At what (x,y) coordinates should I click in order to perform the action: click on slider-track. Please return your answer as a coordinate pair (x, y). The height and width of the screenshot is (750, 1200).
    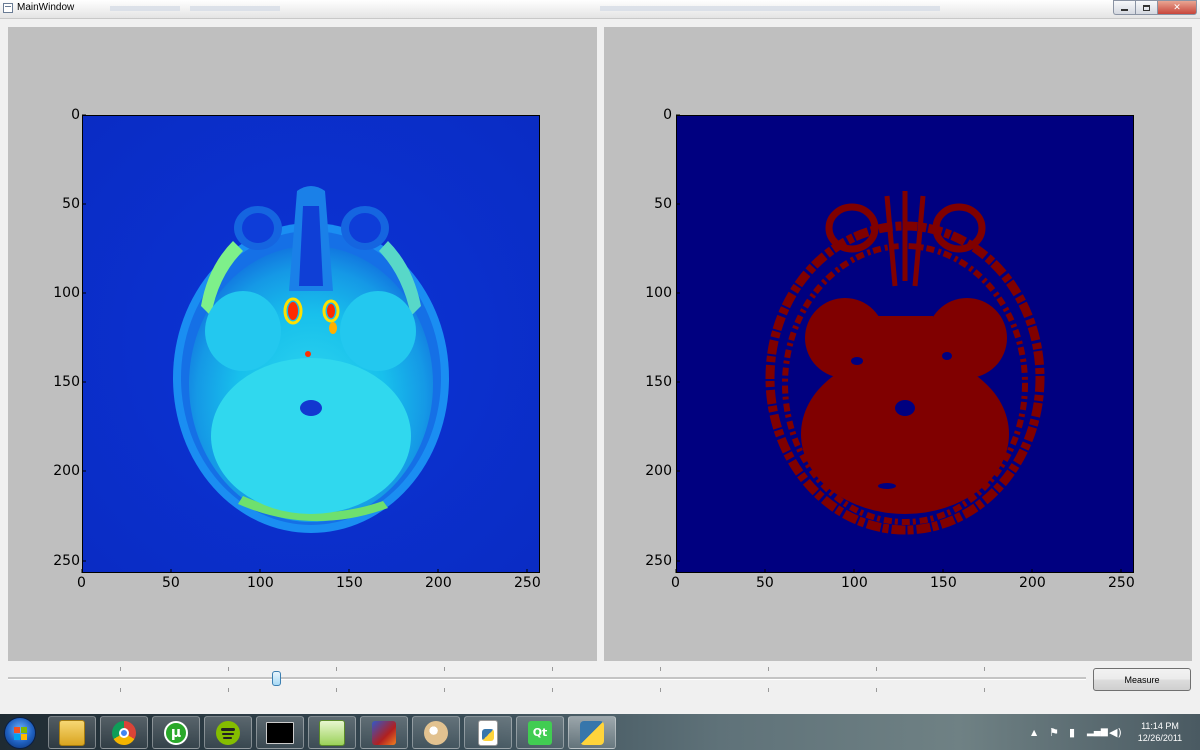
    Looking at the image, I should click on (547, 678).